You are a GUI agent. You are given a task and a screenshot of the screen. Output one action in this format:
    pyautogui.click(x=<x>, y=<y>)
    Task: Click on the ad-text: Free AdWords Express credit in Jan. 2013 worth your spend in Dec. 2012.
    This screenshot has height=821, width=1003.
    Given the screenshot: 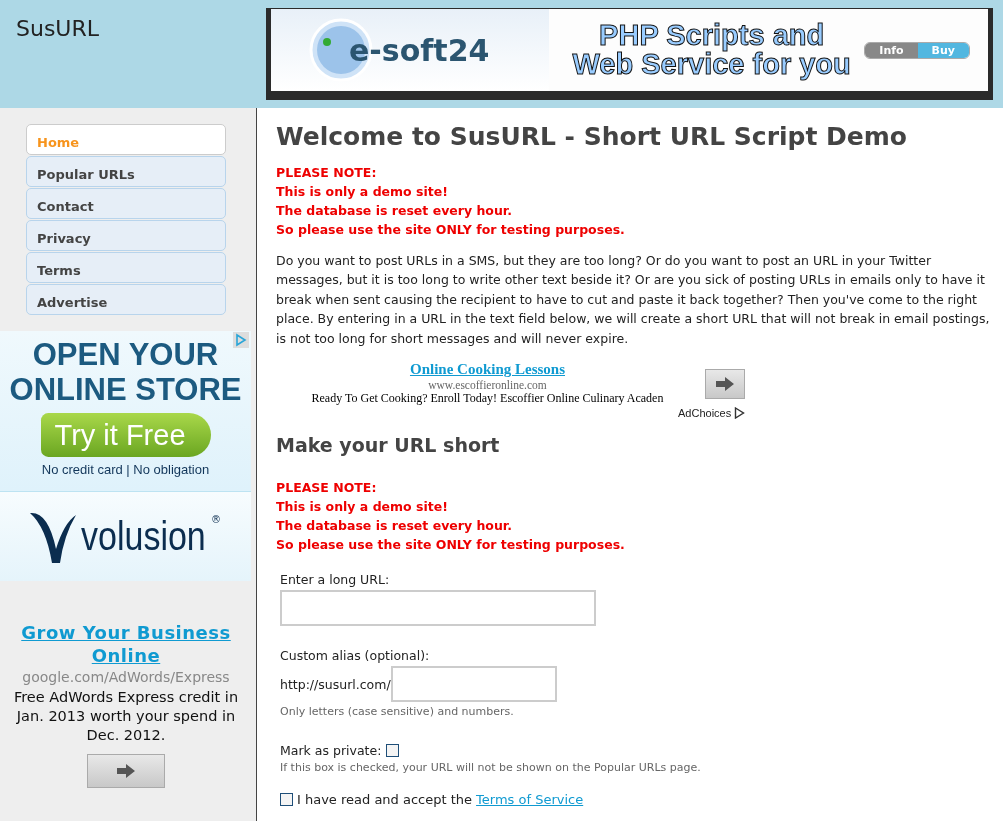 What is the action you would take?
    pyautogui.click(x=126, y=716)
    